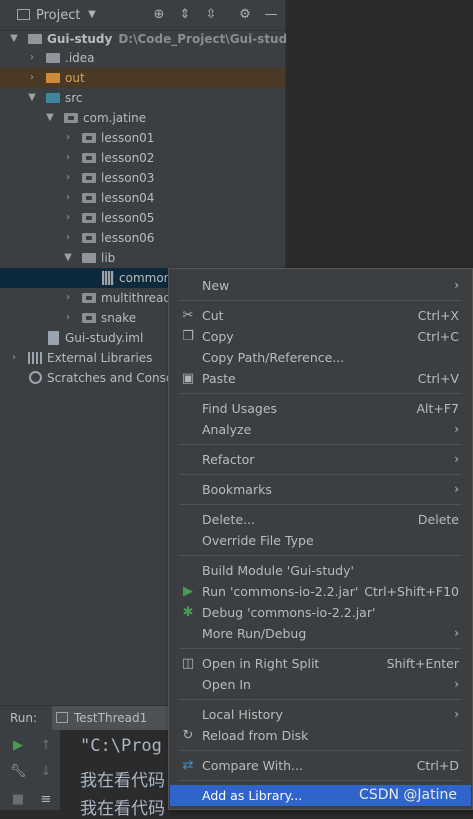 This screenshot has width=473, height=819. Describe the element at coordinates (320, 570) in the screenshot. I see `menu-item-build-module: Build Module 'Gui-study'` at that location.